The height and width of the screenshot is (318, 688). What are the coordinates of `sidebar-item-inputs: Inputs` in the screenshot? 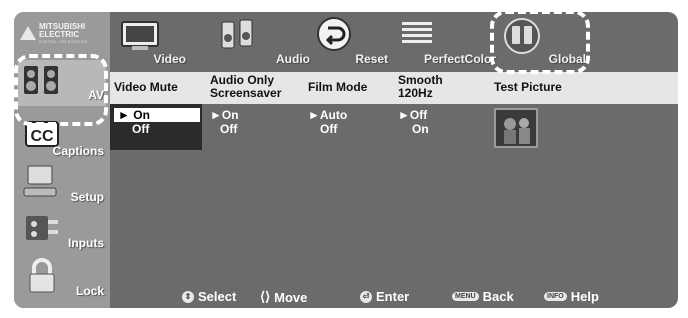 It's located at (62, 231).